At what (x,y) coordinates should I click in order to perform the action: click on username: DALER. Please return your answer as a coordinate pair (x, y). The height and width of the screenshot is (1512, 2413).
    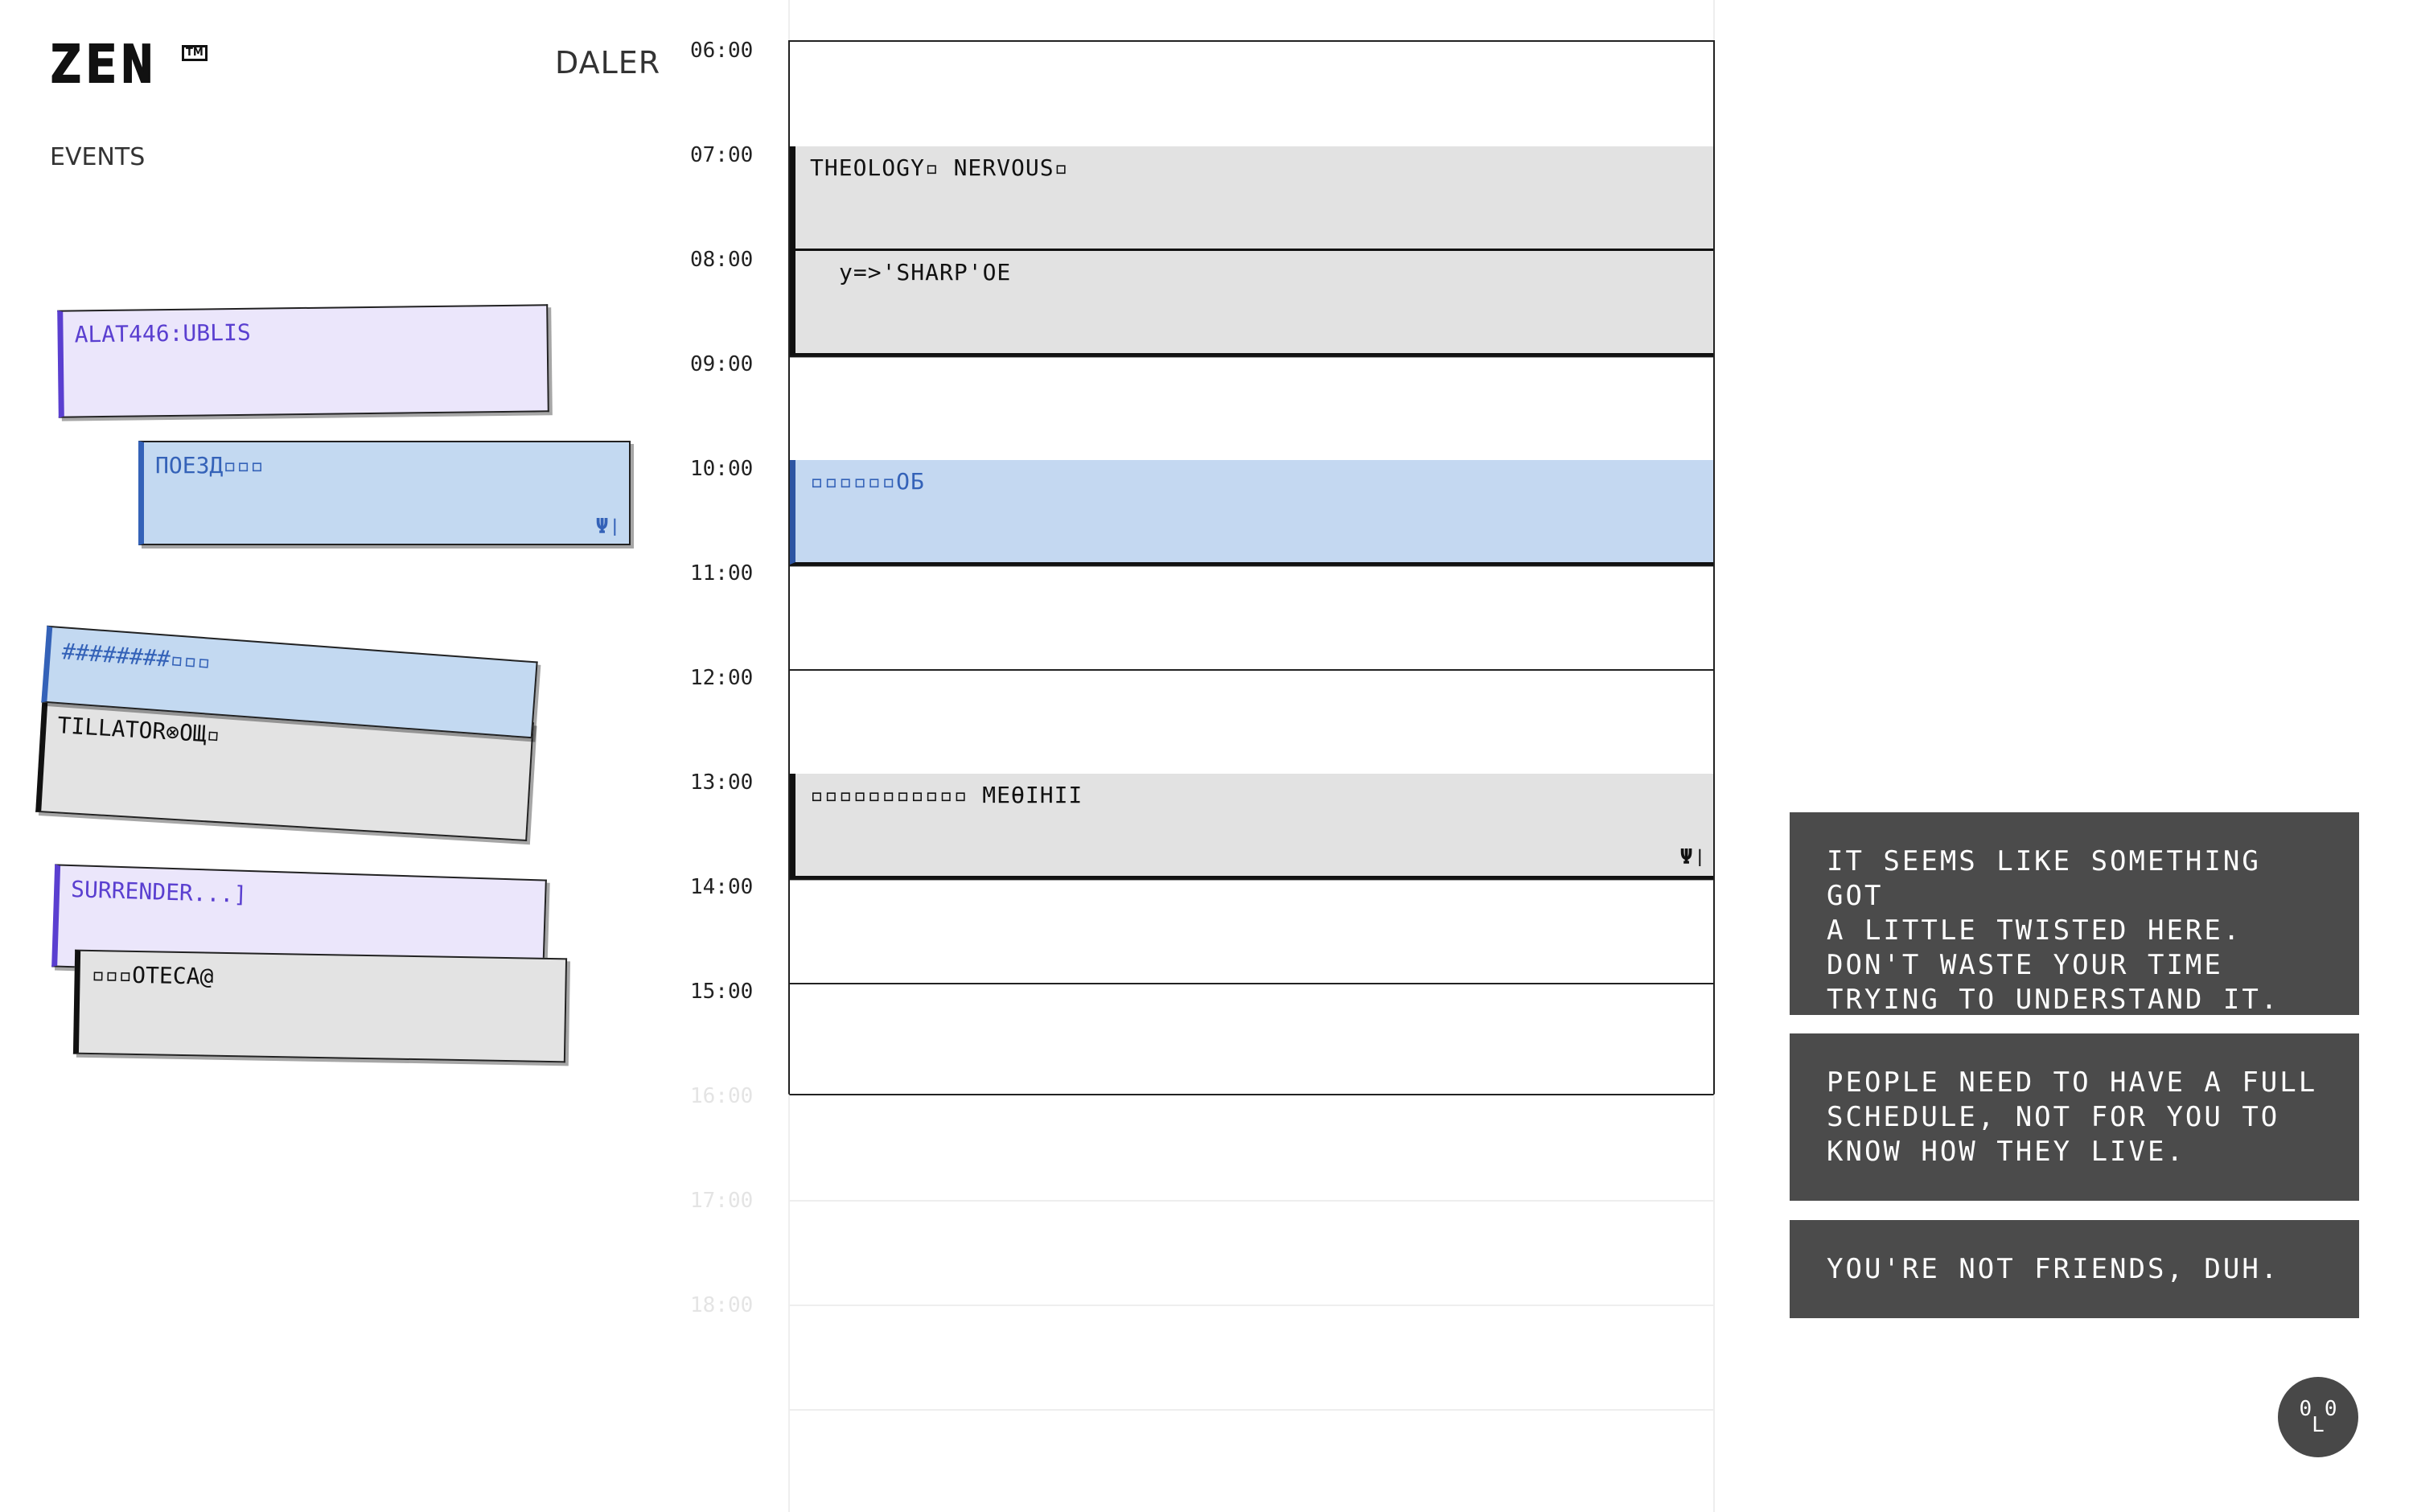
    Looking at the image, I should click on (608, 63).